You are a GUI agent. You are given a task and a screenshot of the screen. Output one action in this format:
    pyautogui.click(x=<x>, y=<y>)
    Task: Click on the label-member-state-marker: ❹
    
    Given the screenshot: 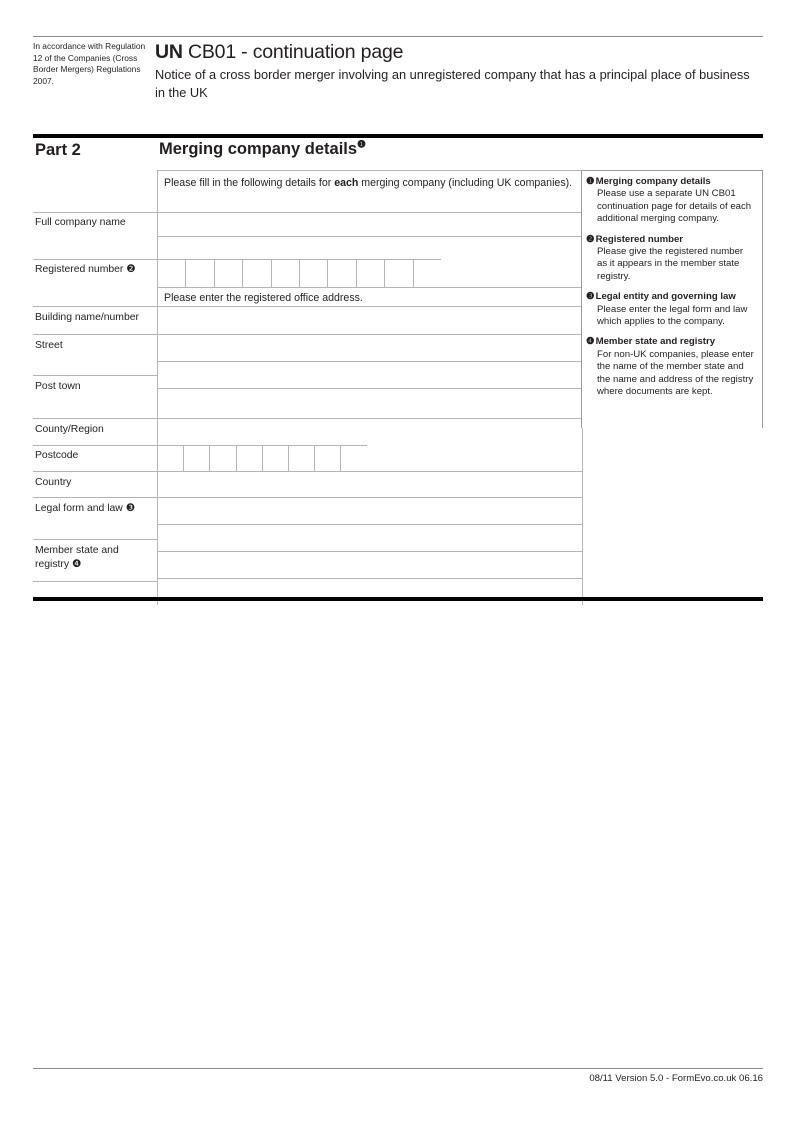 What is the action you would take?
    pyautogui.click(x=76, y=564)
    